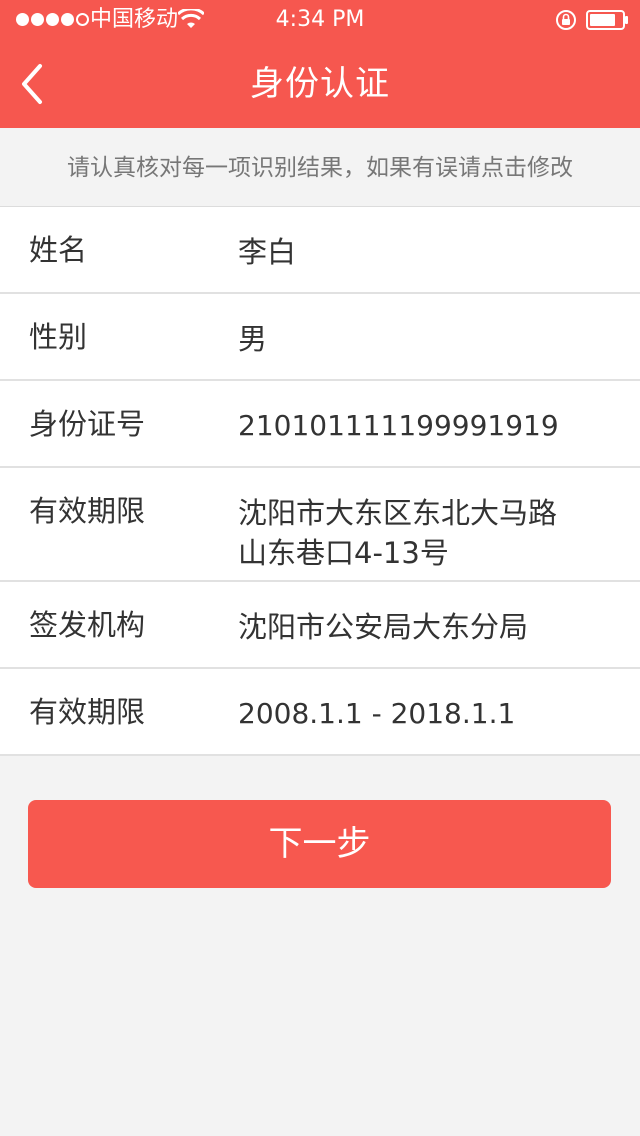  Describe the element at coordinates (87, 625) in the screenshot. I see `field-label: 签发机构` at that location.